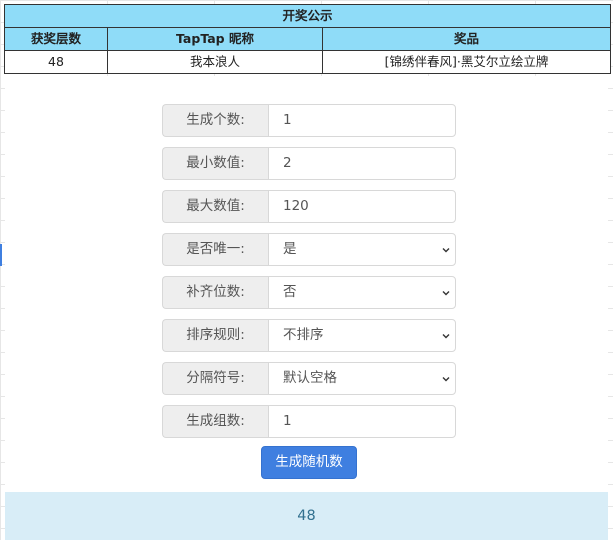  I want to click on field-groups: 生成组数: 1, so click(309, 421).